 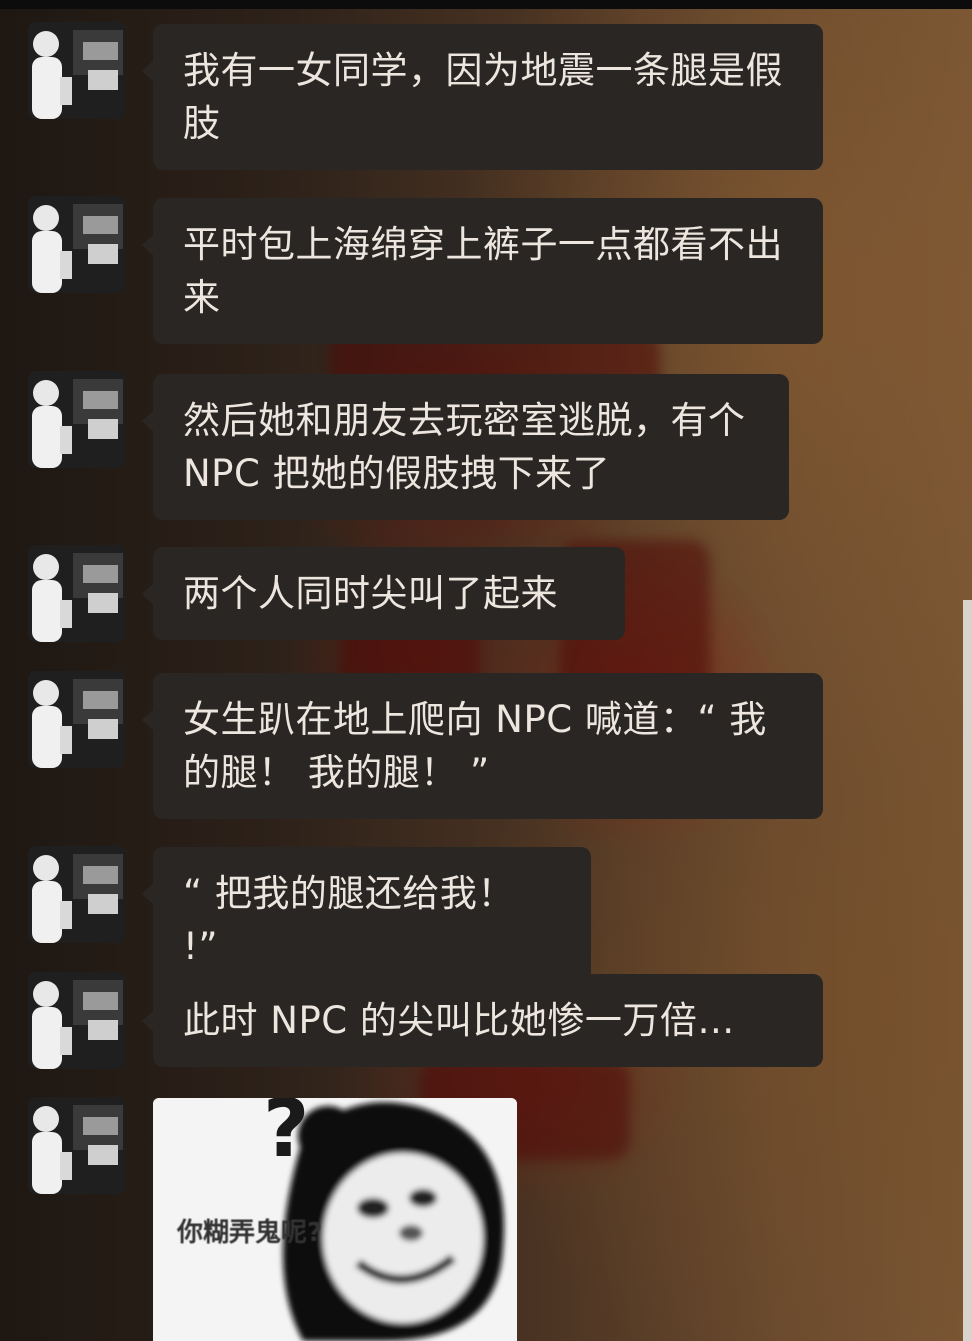 I want to click on message-text: 平时包上海绵穿上裤子一点都看不出来, so click(x=483, y=271).